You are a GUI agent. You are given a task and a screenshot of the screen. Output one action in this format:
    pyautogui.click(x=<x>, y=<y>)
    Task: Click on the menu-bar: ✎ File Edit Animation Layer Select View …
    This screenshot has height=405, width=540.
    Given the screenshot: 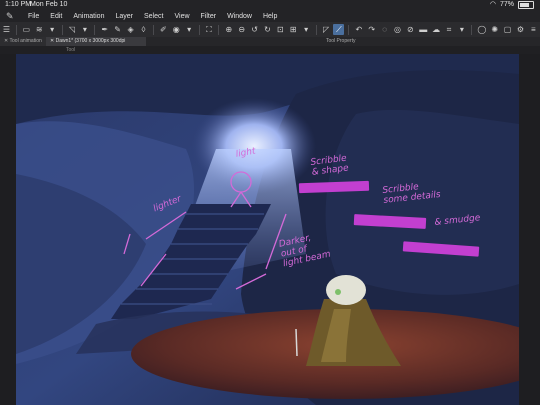 What is the action you would take?
    pyautogui.click(x=270, y=16)
    